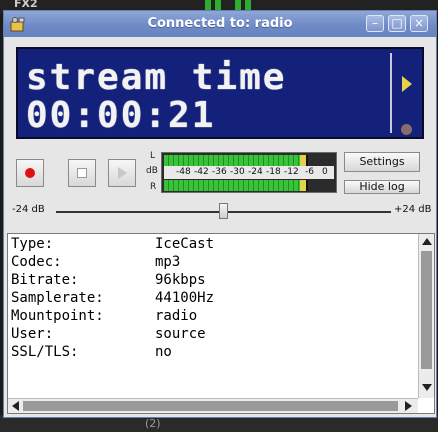 Image resolution: width=438 pixels, height=432 pixels. I want to click on log-value: 96kbps, so click(180, 280).